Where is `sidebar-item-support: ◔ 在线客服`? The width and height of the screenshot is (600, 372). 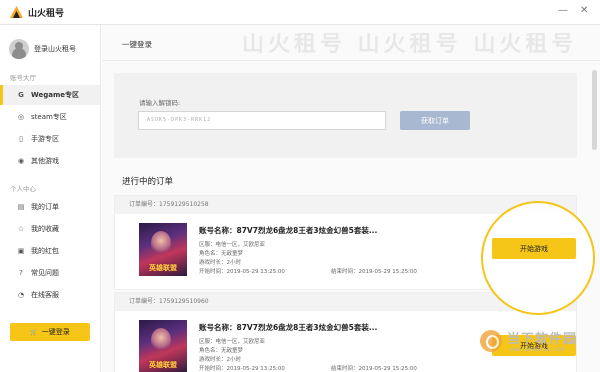 sidebar-item-support: ◔ 在线客服 is located at coordinates (50, 295).